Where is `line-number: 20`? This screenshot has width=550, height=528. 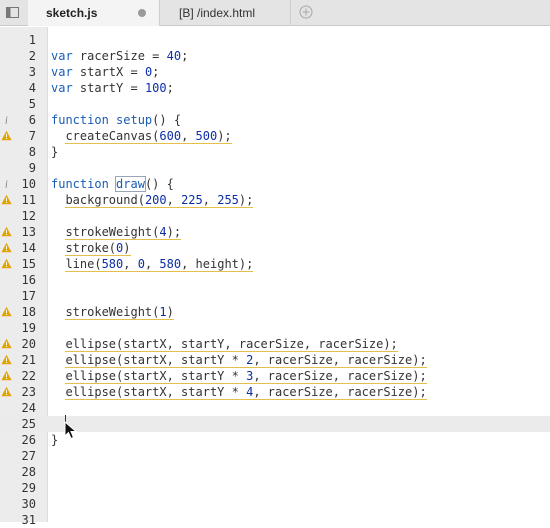
line-number: 20 is located at coordinates (28, 344).